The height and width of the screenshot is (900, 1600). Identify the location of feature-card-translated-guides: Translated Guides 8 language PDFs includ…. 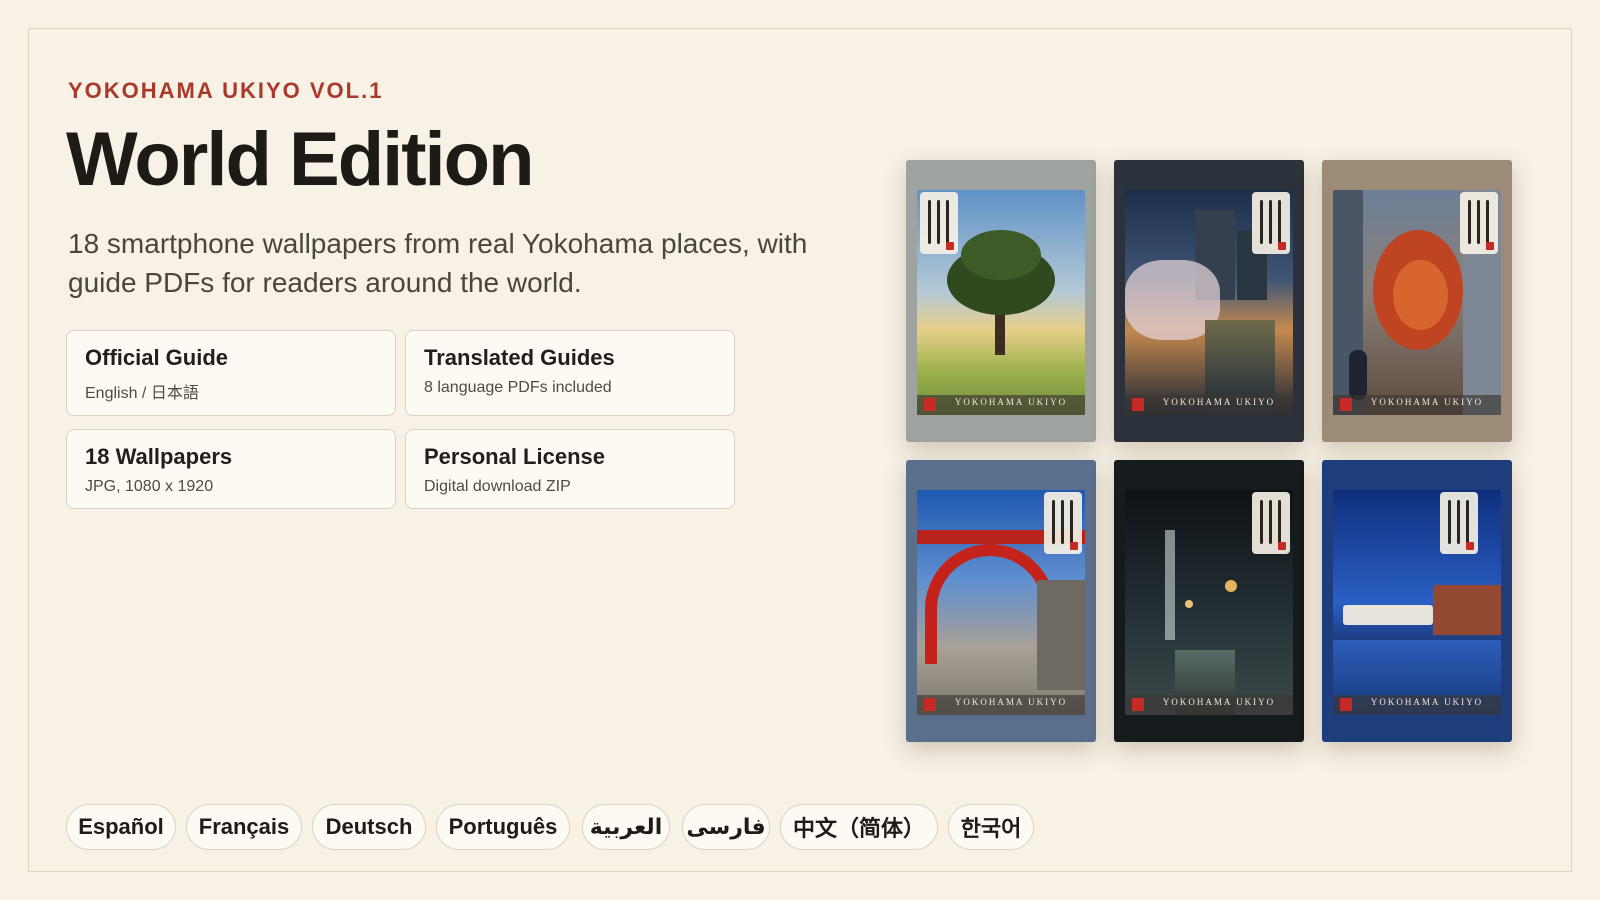
(570, 373).